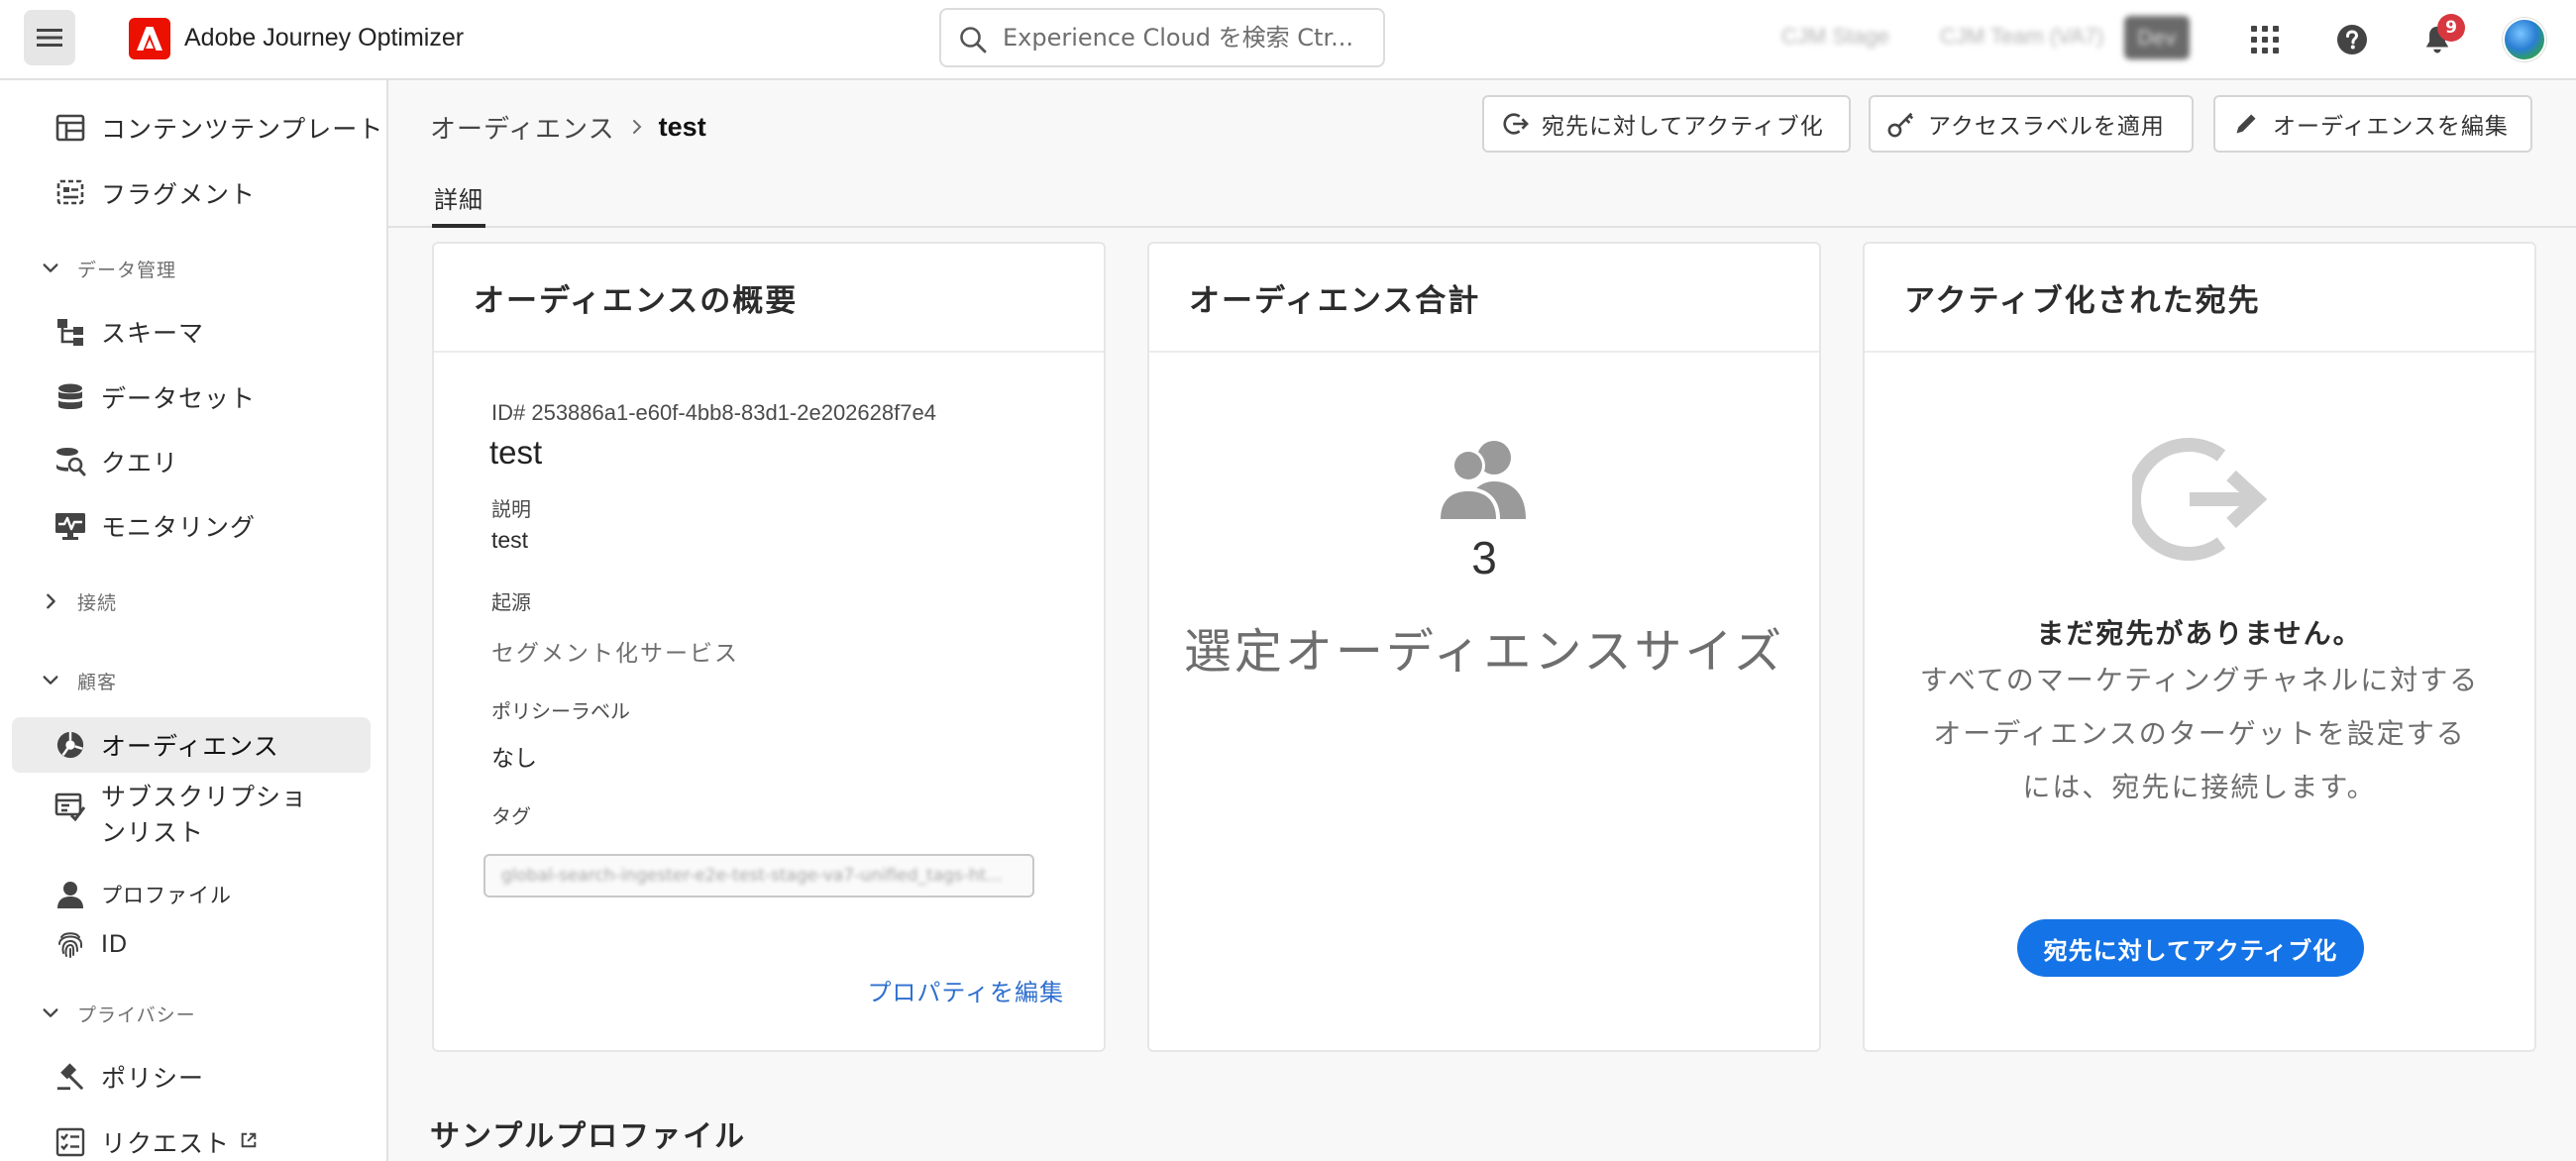  I want to click on edit-audience-button-label: オーディエンスを編集, so click(2391, 127).